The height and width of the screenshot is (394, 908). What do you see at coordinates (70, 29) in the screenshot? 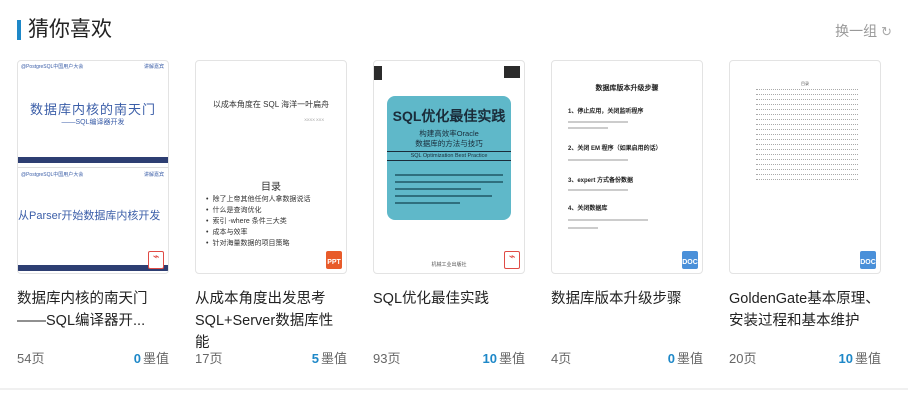
I see `section-title: 猜你喜欢` at bounding box center [70, 29].